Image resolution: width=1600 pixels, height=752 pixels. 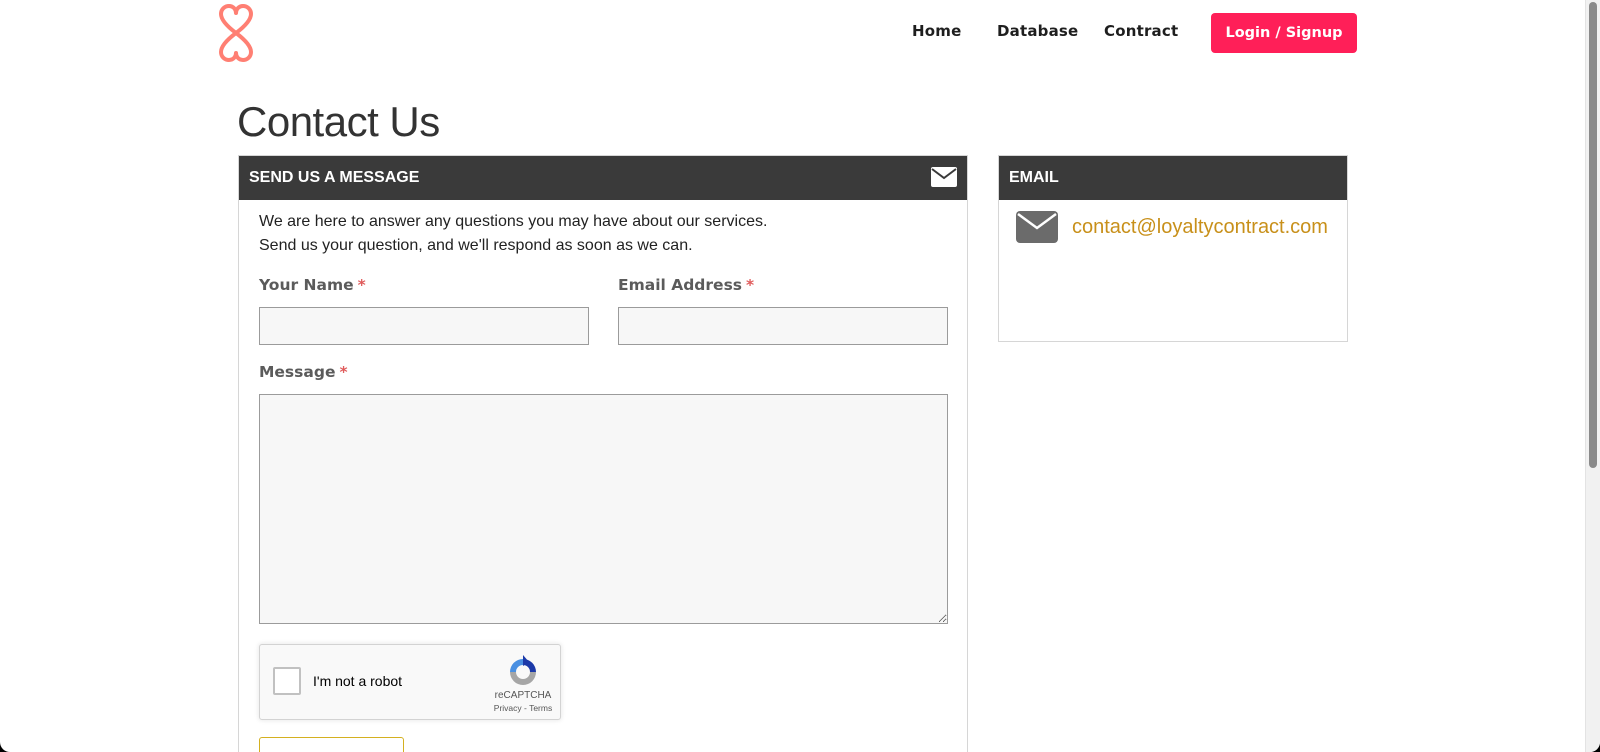 I want to click on scrollbar-thumb, so click(x=1593, y=235).